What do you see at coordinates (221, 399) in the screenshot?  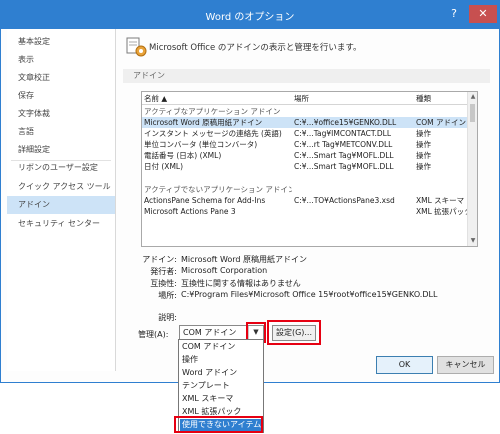 I see `dropdown-option-xml-schemas: XML スキーマ` at bounding box center [221, 399].